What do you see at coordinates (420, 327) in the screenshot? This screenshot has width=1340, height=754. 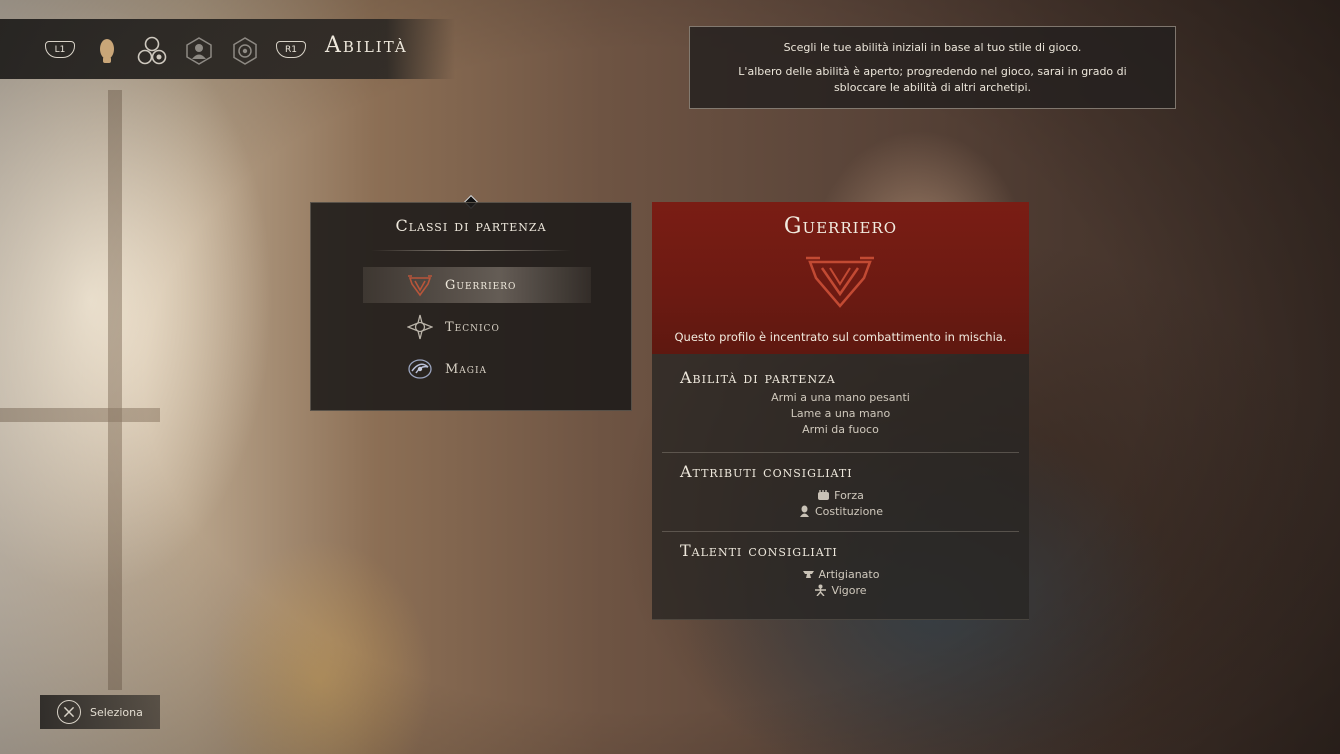 I see `gear-star-icon` at bounding box center [420, 327].